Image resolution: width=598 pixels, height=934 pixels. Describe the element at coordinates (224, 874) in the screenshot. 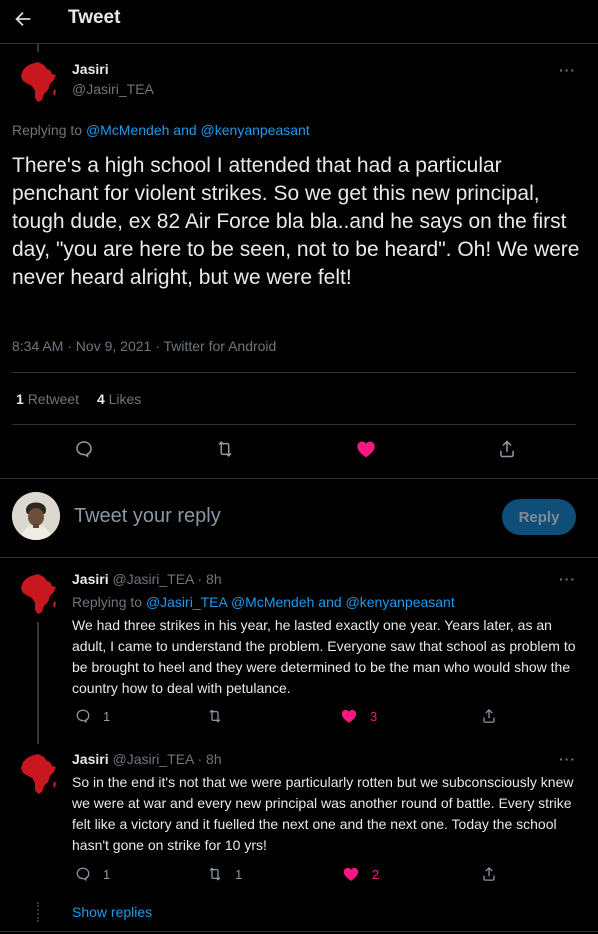

I see `reply2-retweet-action: 1` at that location.